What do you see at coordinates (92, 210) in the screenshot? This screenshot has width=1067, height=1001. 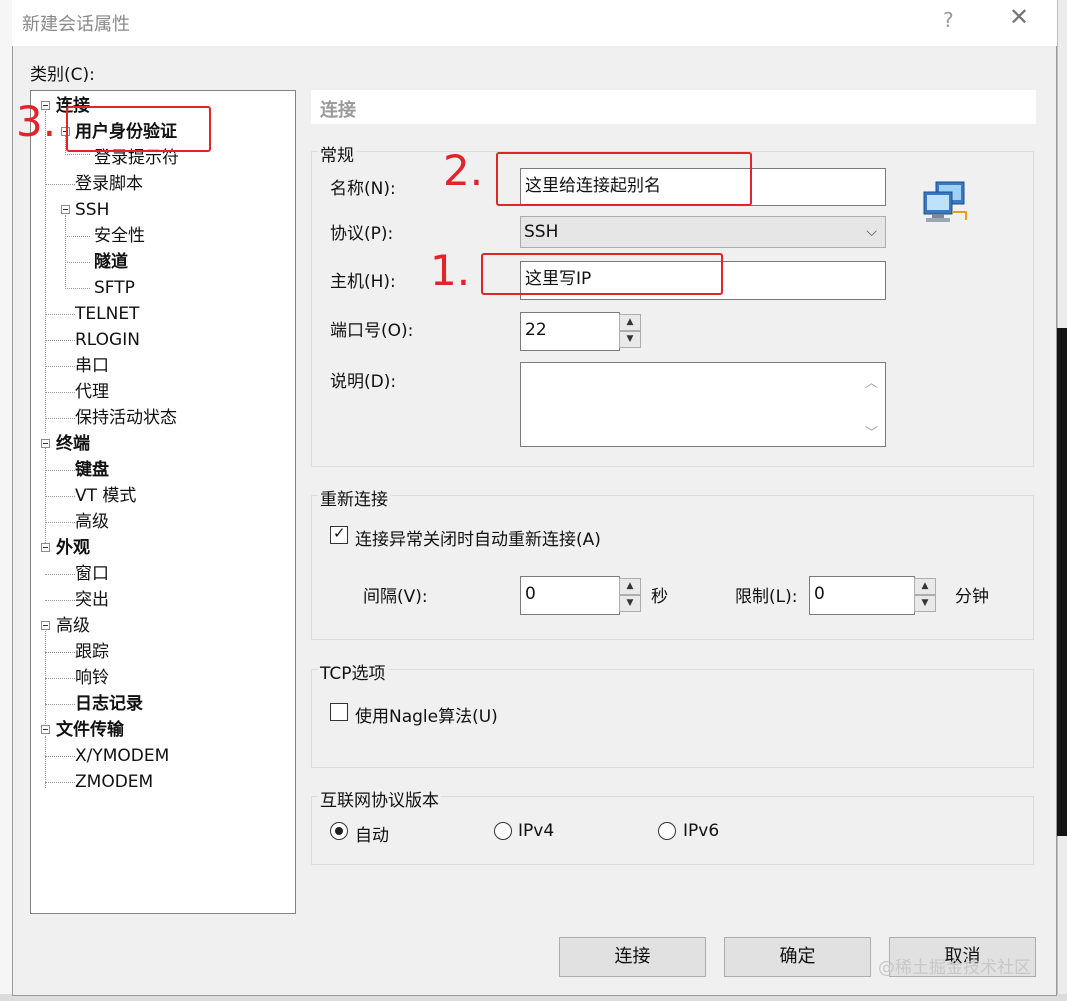 I see `tree-item-ssh: SSH` at bounding box center [92, 210].